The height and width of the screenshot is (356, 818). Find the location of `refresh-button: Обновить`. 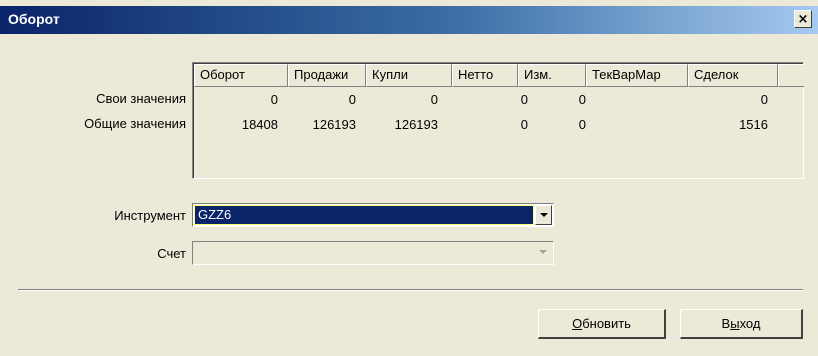

refresh-button: Обновить is located at coordinates (602, 324).